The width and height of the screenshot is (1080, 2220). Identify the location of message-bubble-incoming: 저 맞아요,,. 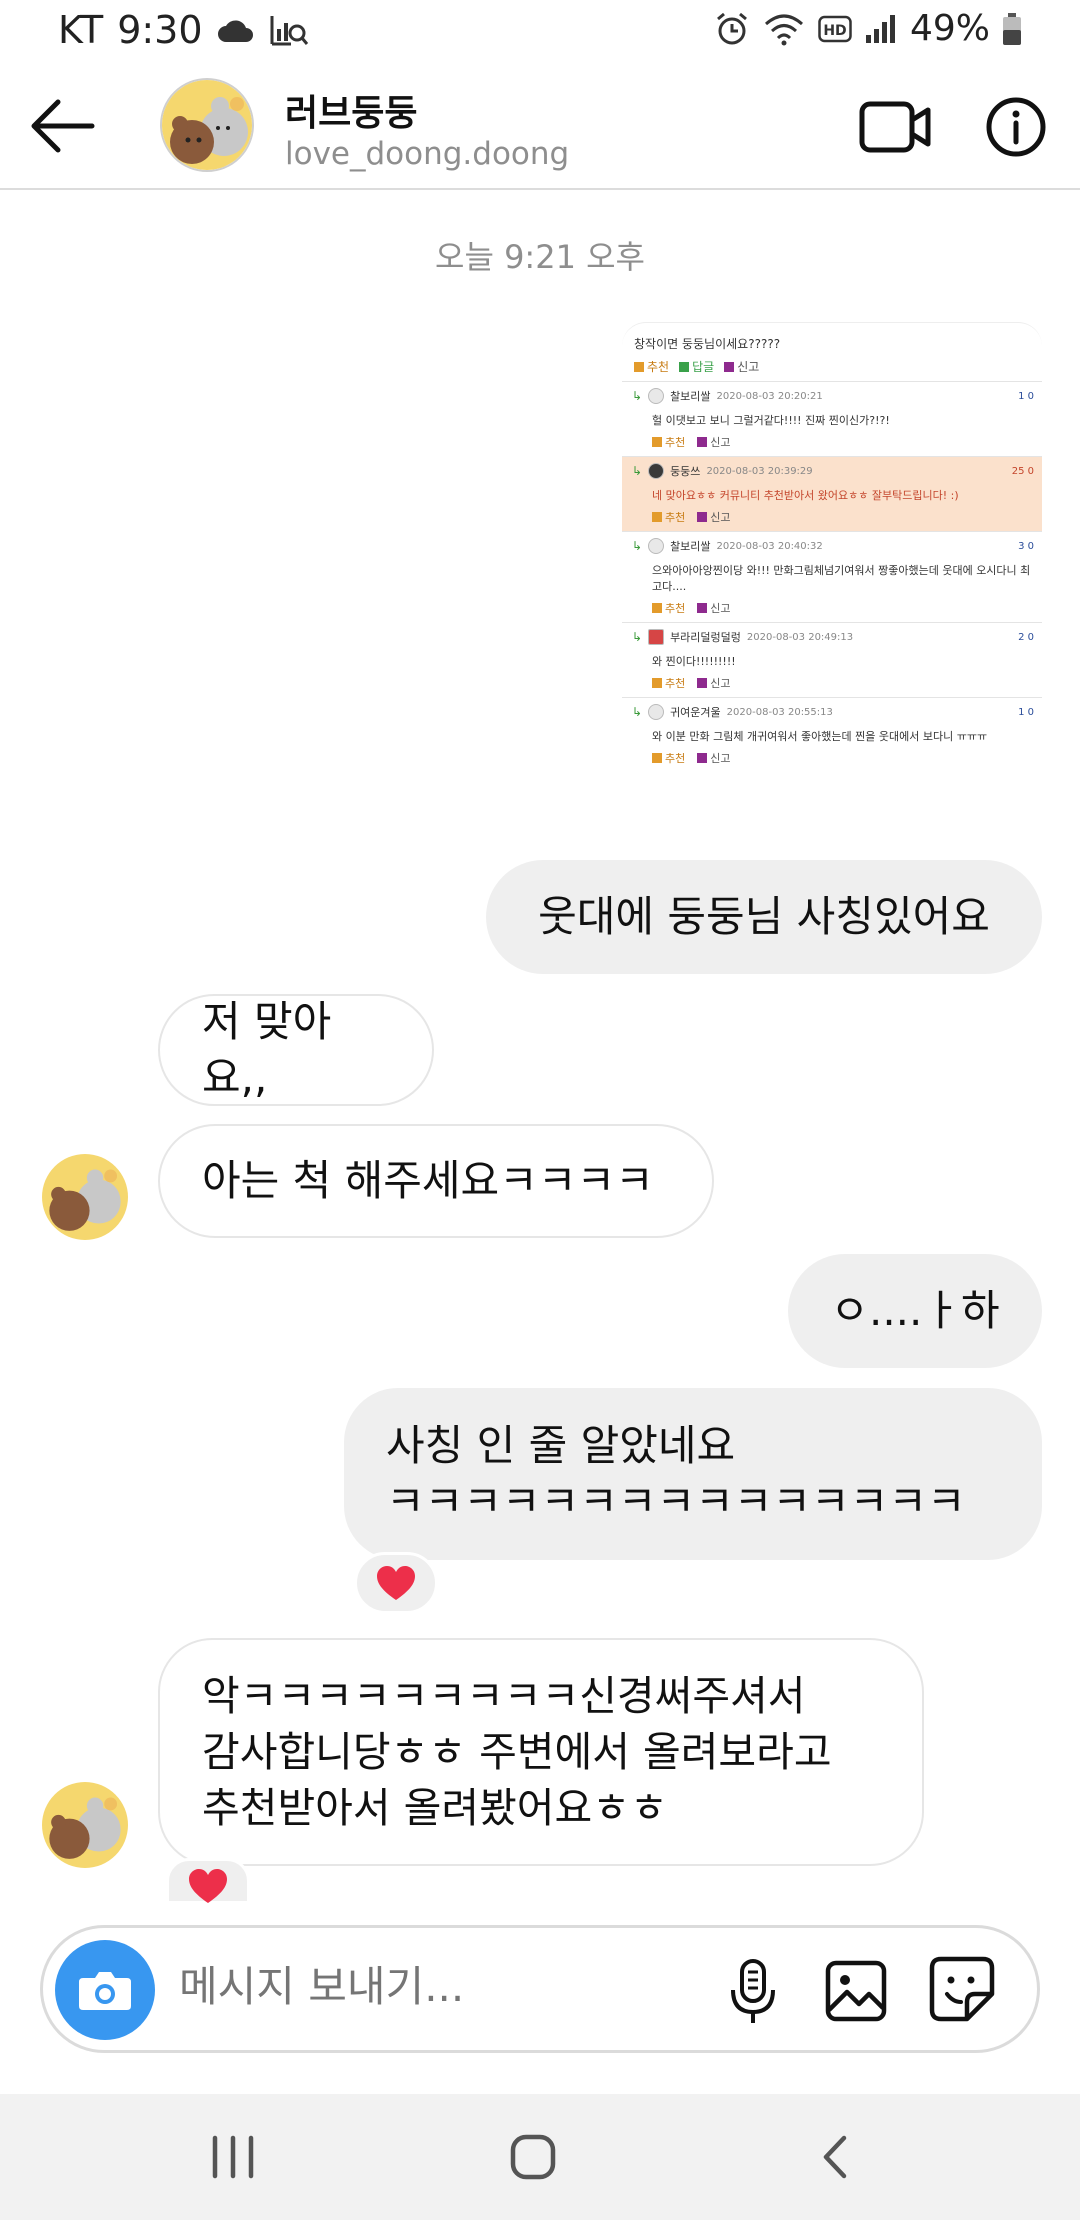
(296, 1050).